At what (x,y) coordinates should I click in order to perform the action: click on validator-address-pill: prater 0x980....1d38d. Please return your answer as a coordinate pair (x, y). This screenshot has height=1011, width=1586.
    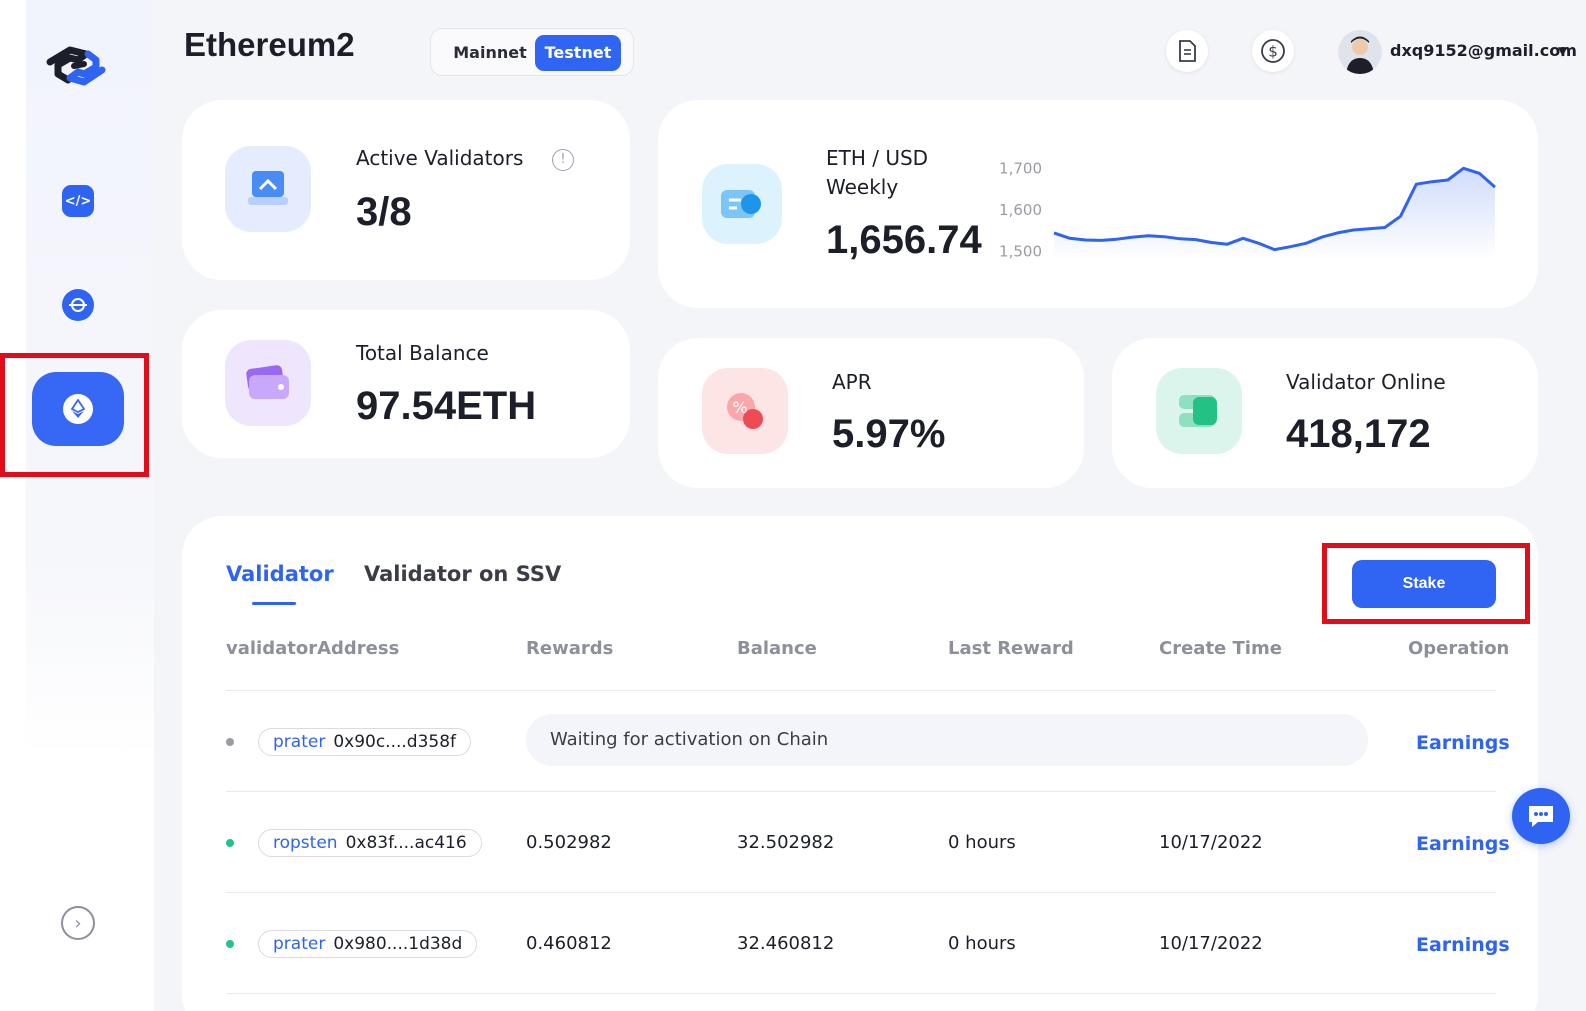
    Looking at the image, I should click on (368, 944).